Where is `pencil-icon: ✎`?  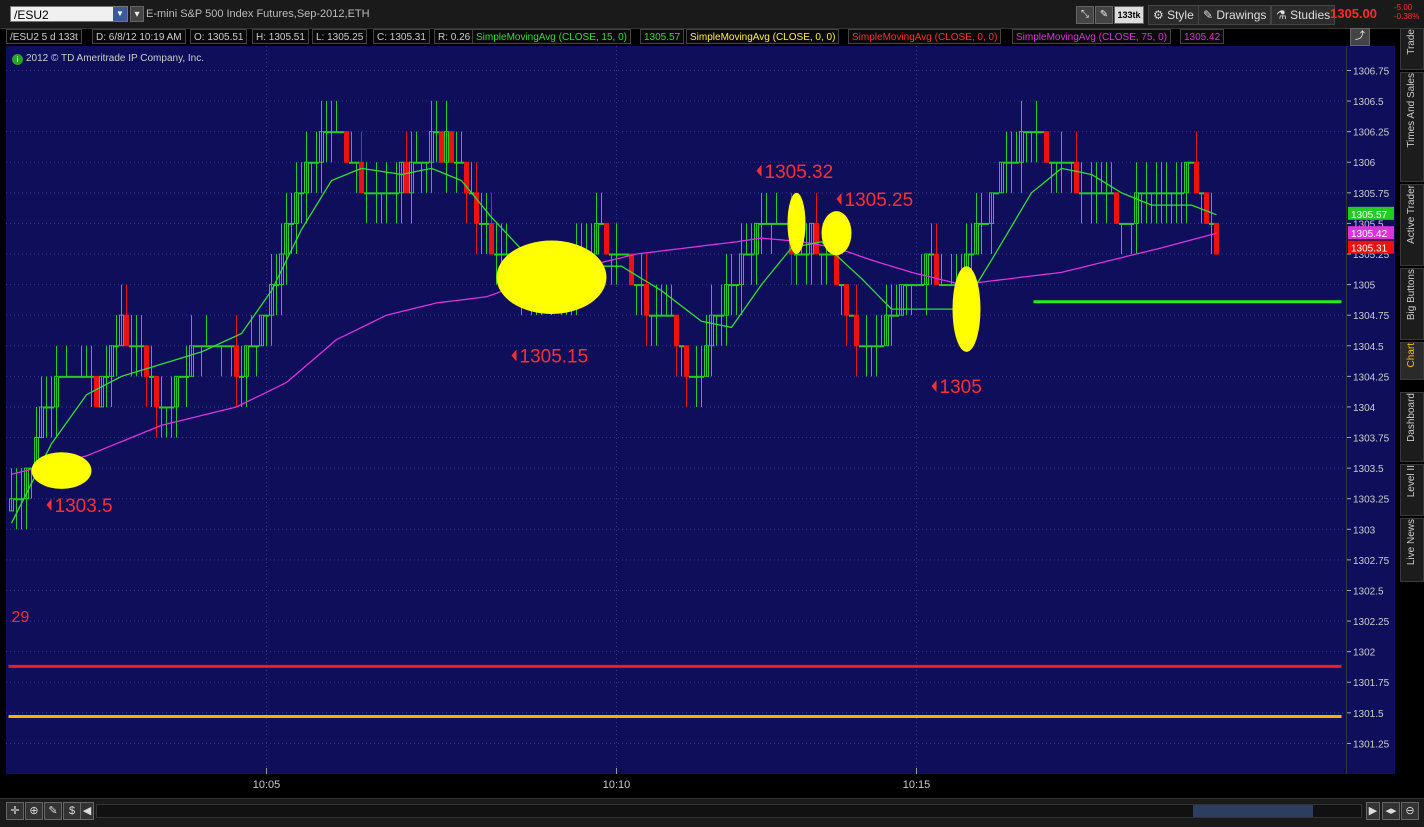
pencil-icon: ✎ is located at coordinates (1104, 14).